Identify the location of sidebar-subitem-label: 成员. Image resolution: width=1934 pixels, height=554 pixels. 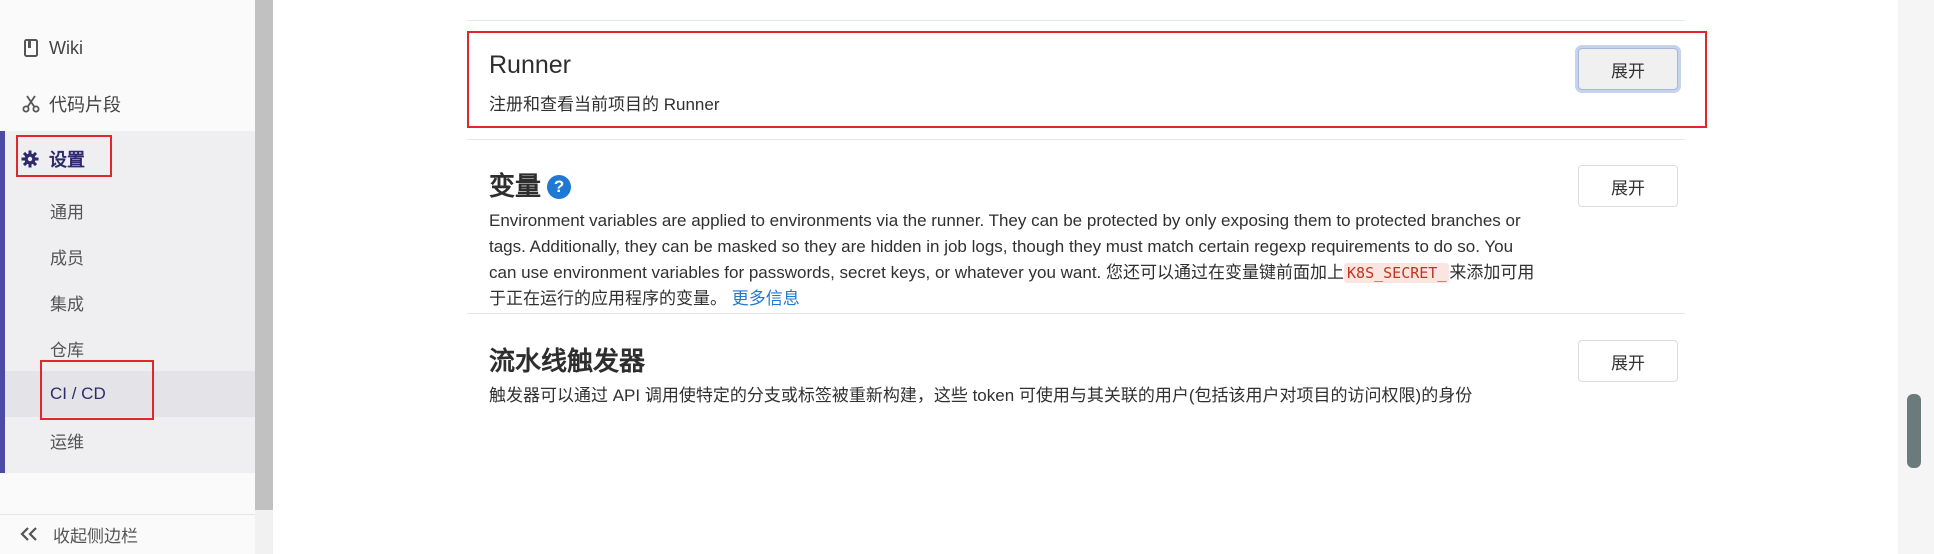
(67, 258).